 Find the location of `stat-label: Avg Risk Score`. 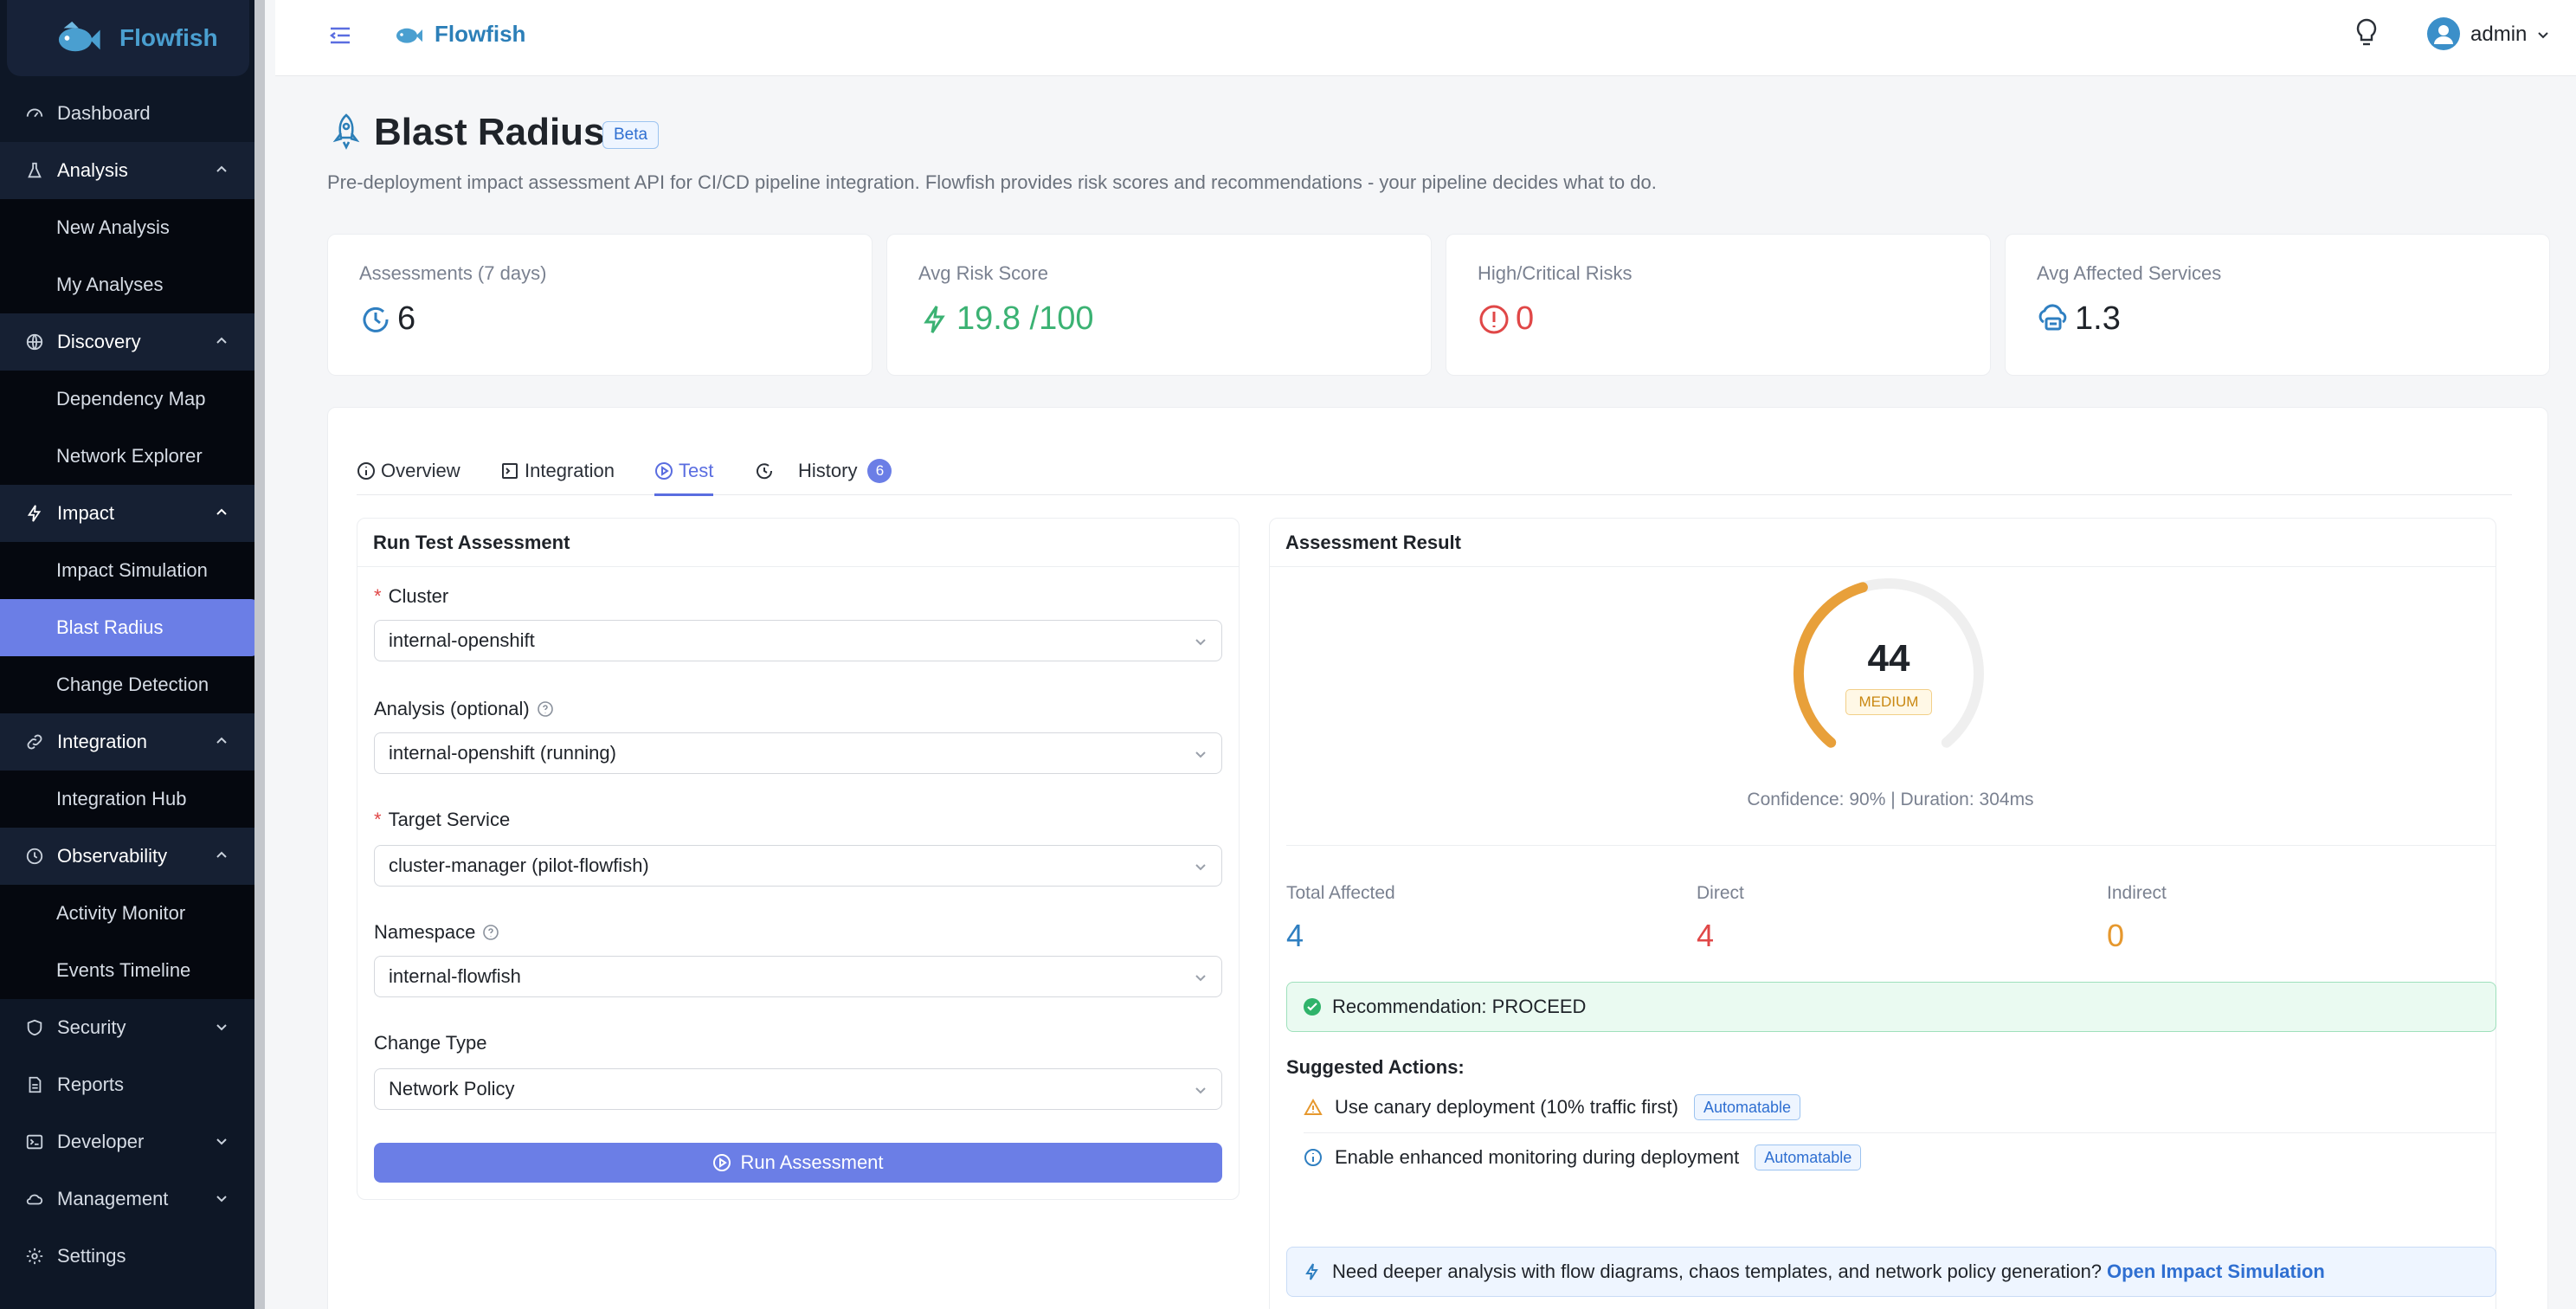

stat-label: Avg Risk Score is located at coordinates (983, 273).